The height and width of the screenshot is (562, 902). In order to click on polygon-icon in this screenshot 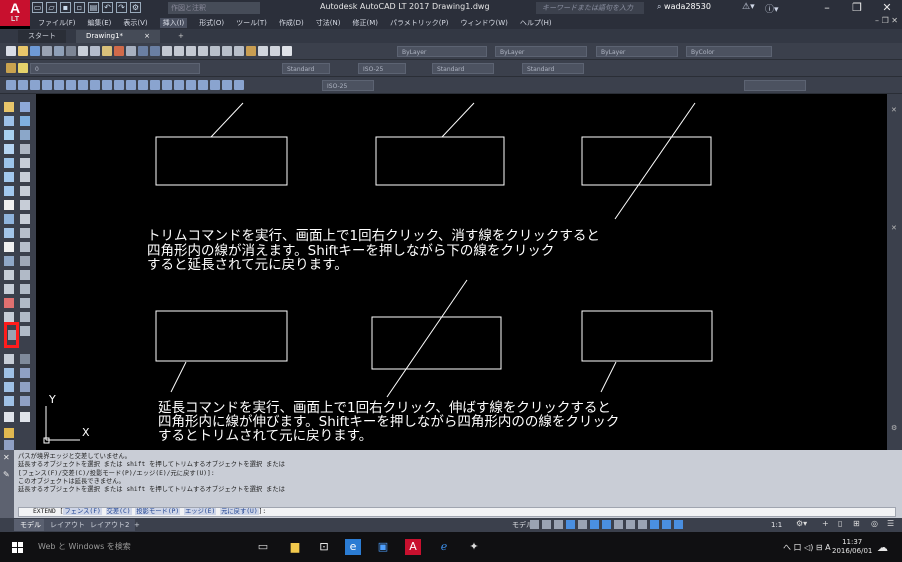, I will do `click(9, 149)`.